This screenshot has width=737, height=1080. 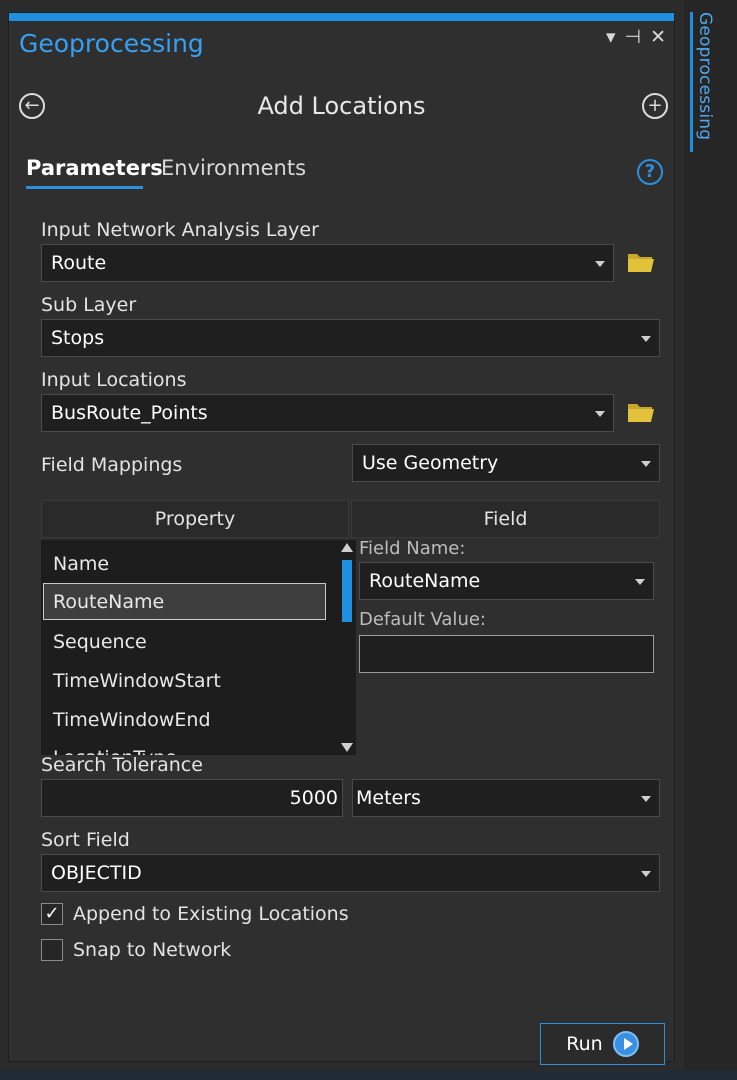 What do you see at coordinates (180, 230) in the screenshot?
I see `input-network-layer-label: Input Network Analysis Layer` at bounding box center [180, 230].